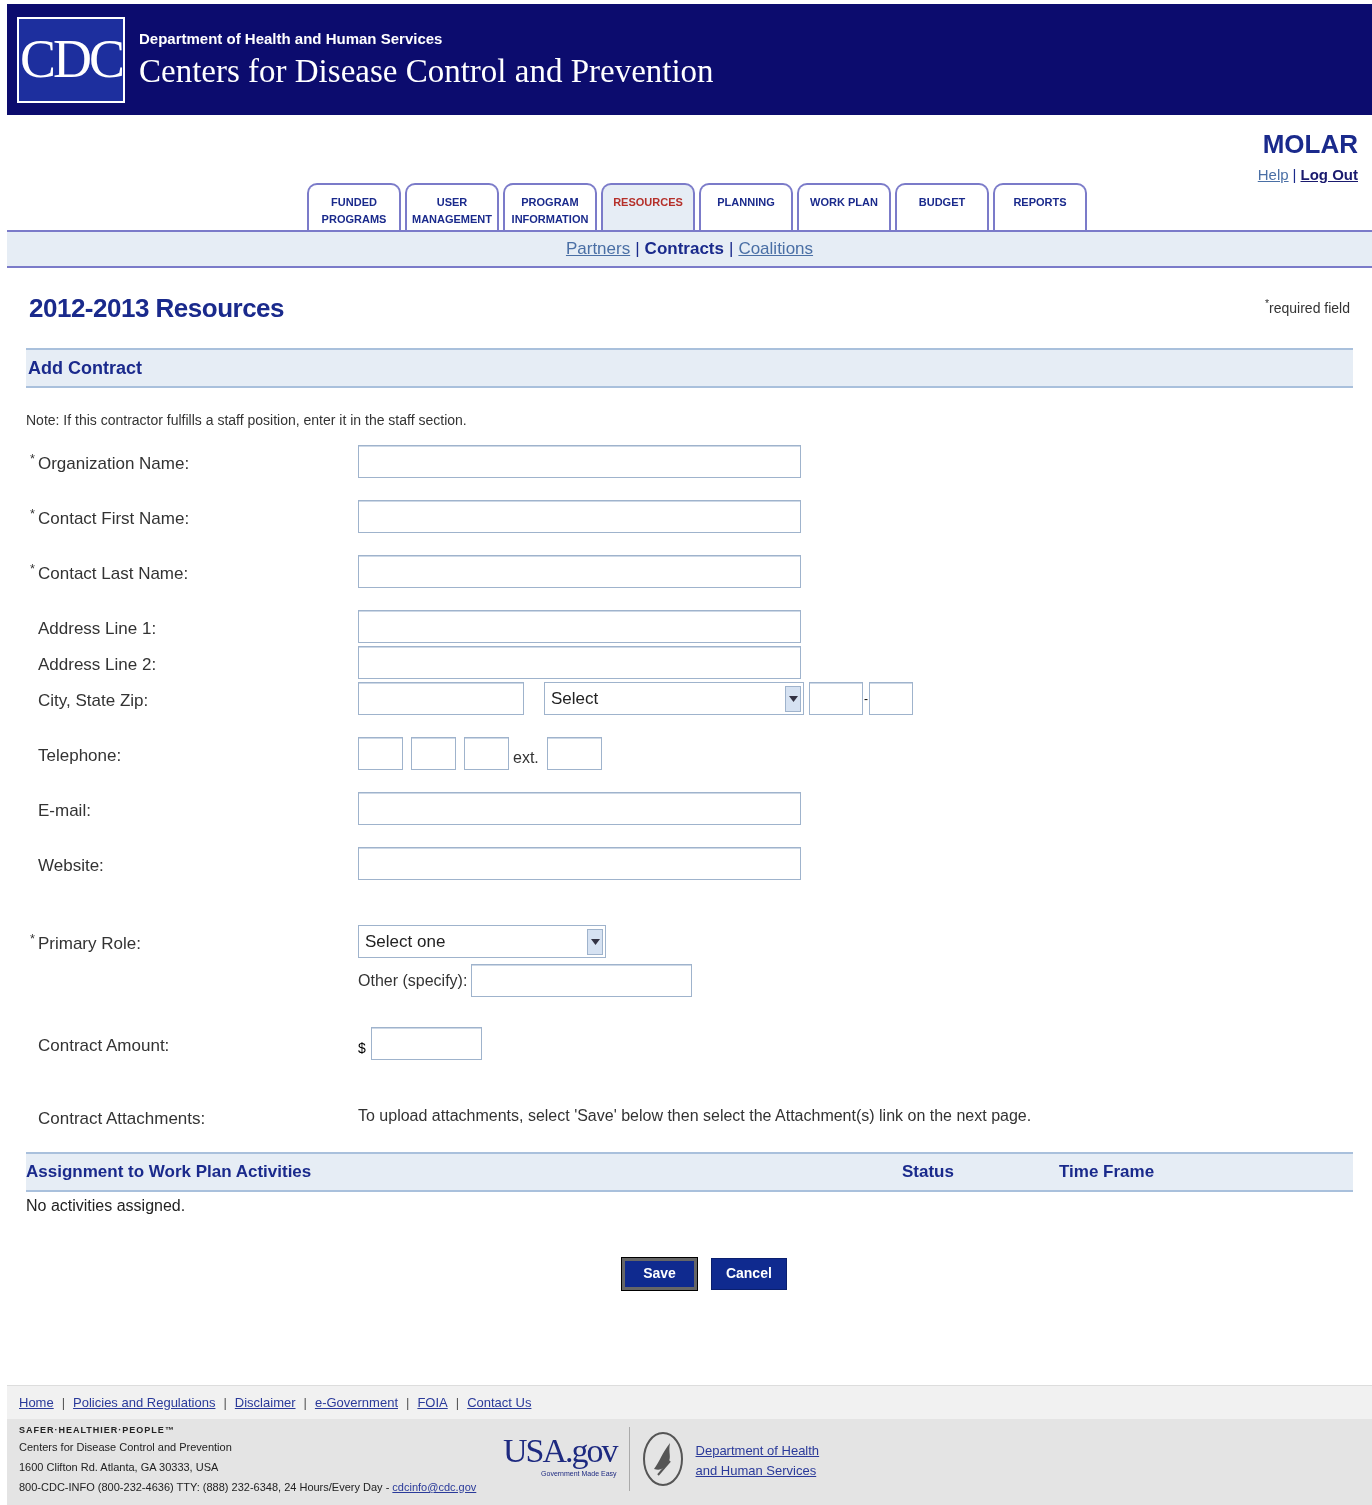 The height and width of the screenshot is (1505, 1372). I want to click on address-line: 1600 Clifton Rd. Atlanta, GA 30333, USA, so click(119, 1467).